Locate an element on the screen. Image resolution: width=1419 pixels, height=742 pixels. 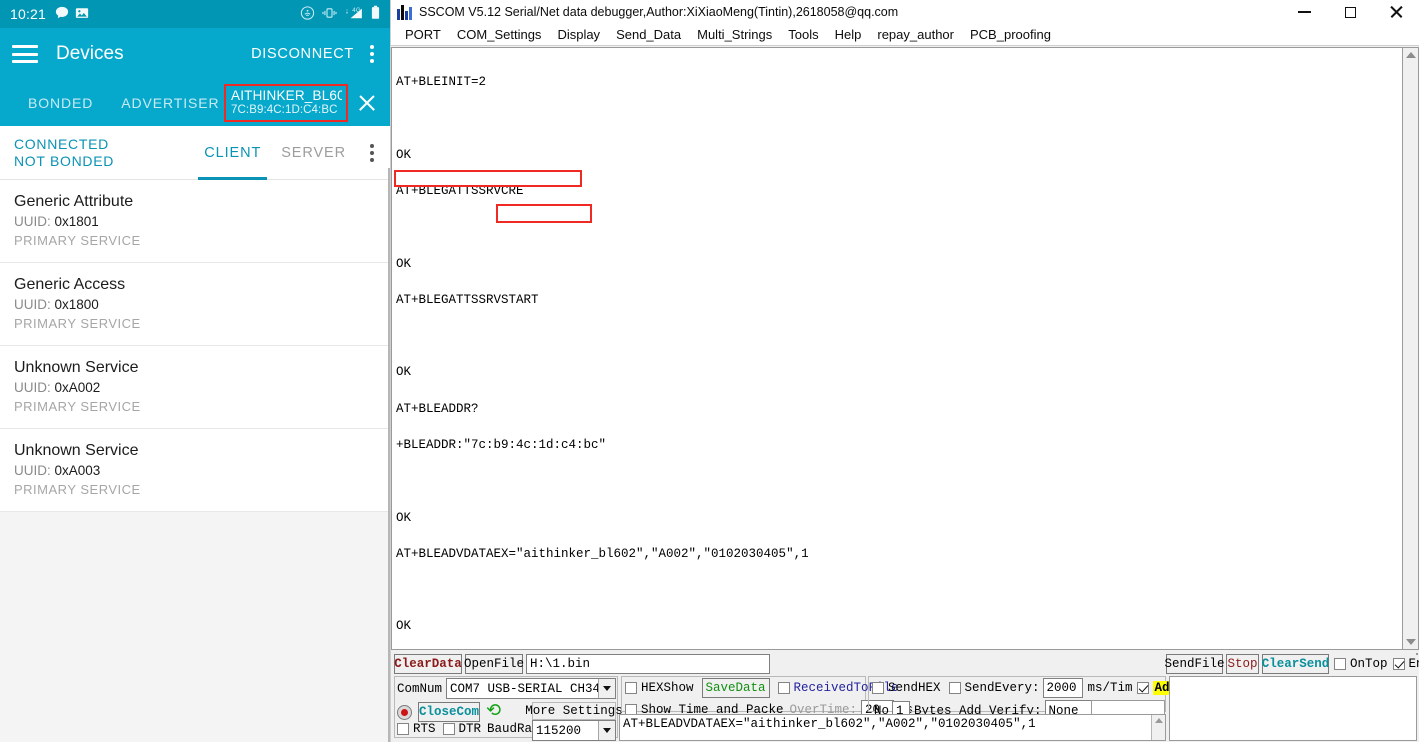
send-every-checkbox is located at coordinates (954, 688).